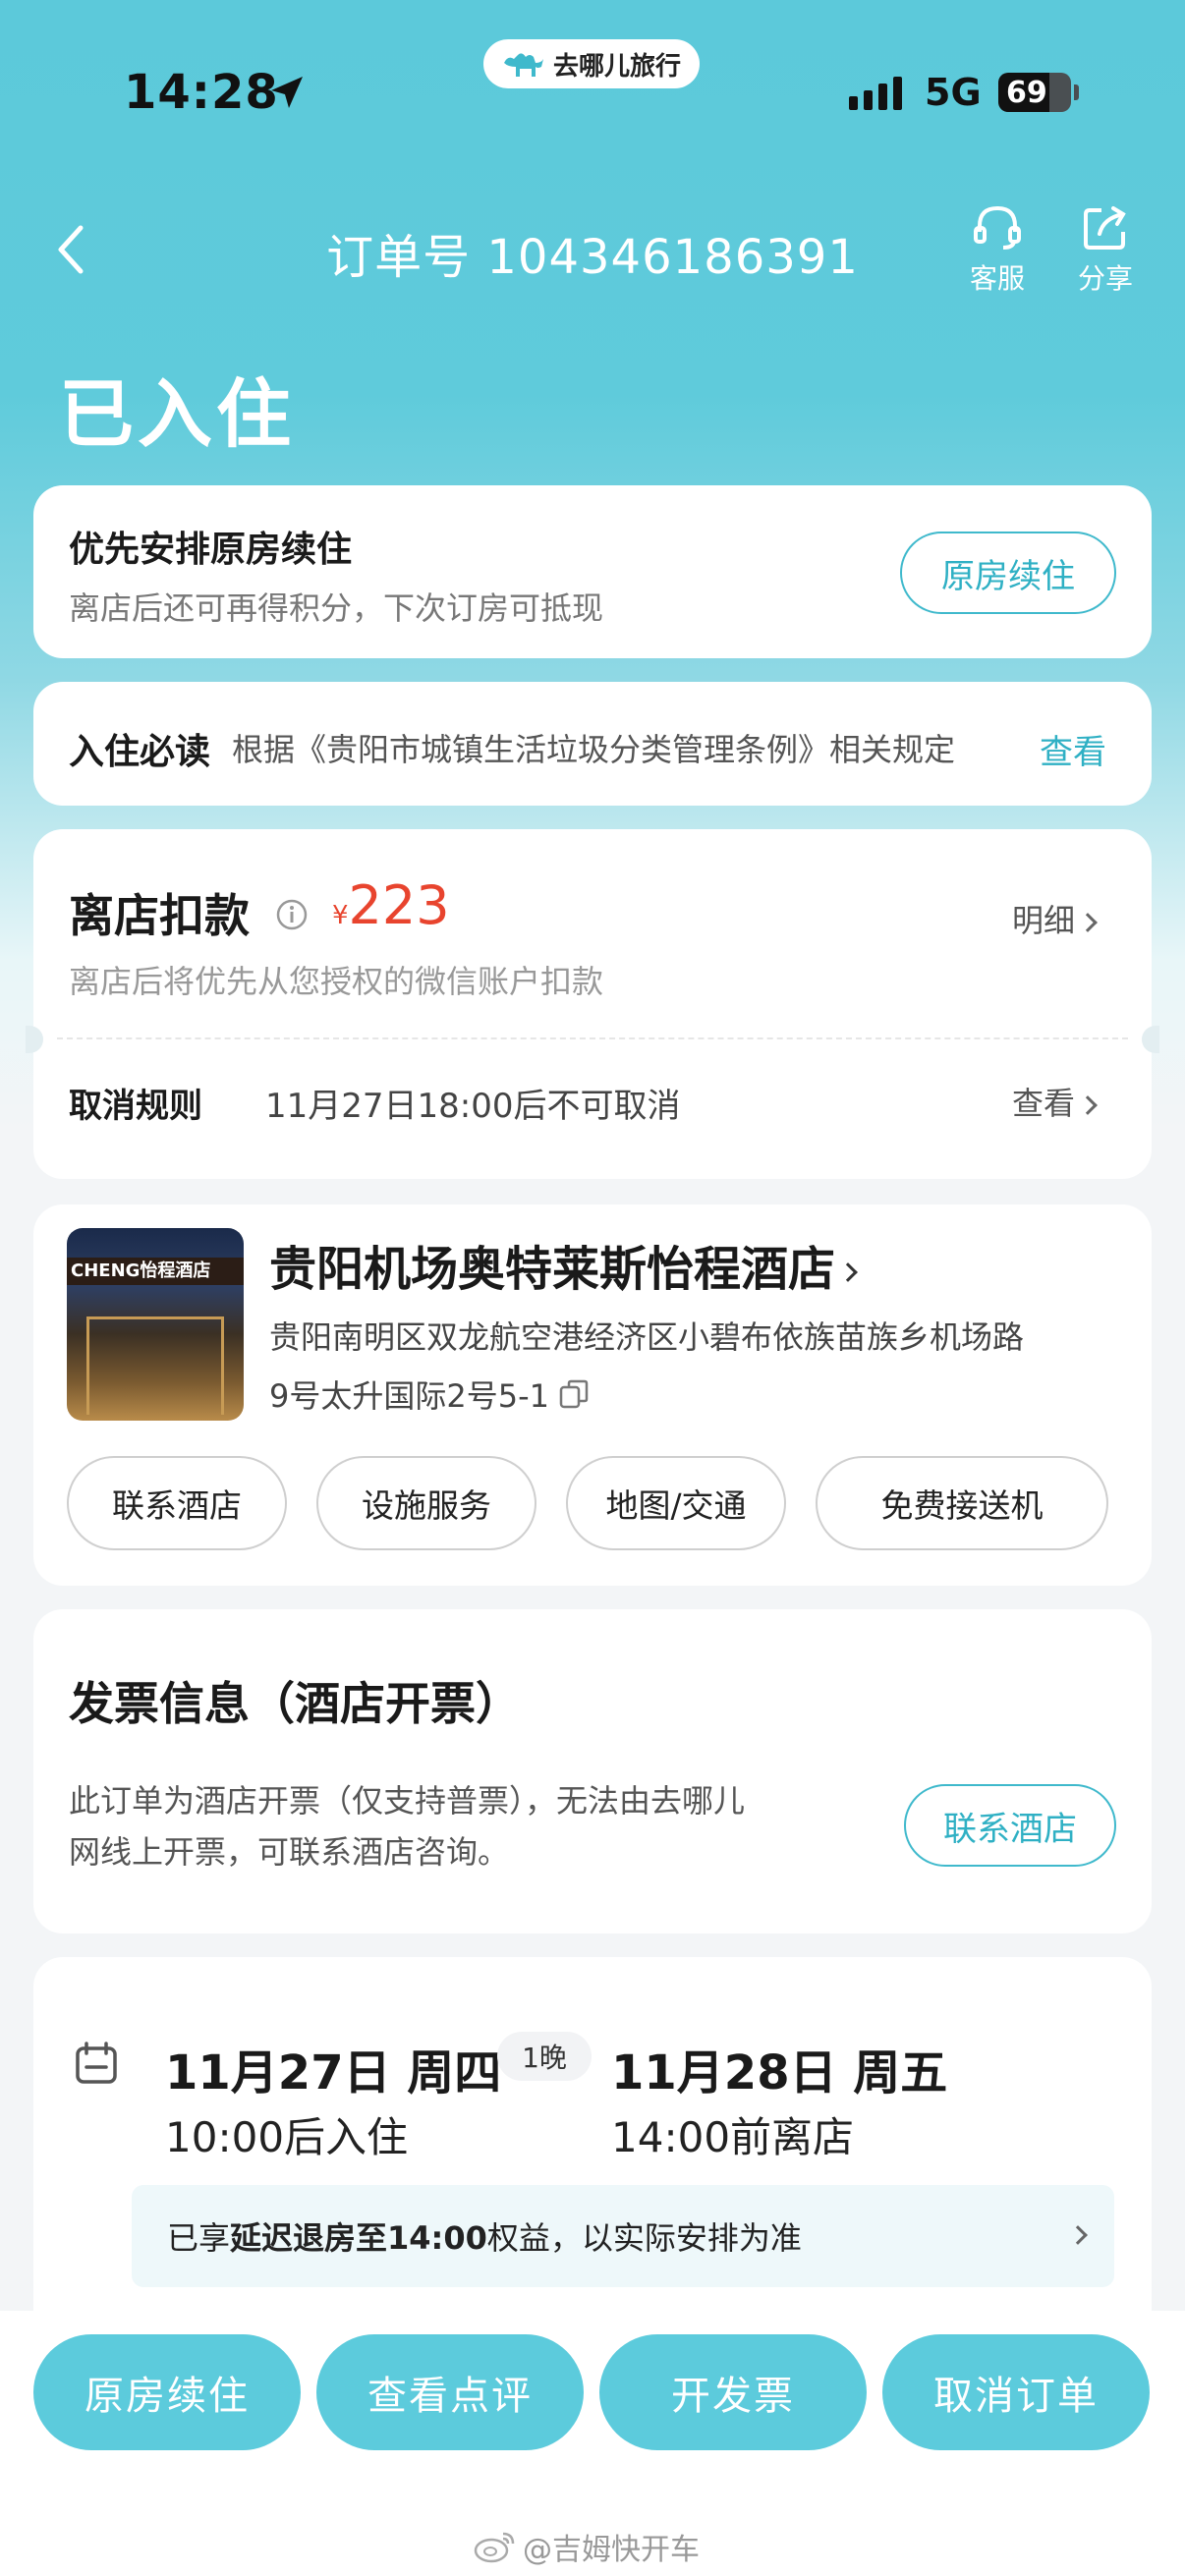 This screenshot has height=2576, width=1185. Describe the element at coordinates (1044, 1103) in the screenshot. I see `cancel-rule-link-label: 查看` at that location.